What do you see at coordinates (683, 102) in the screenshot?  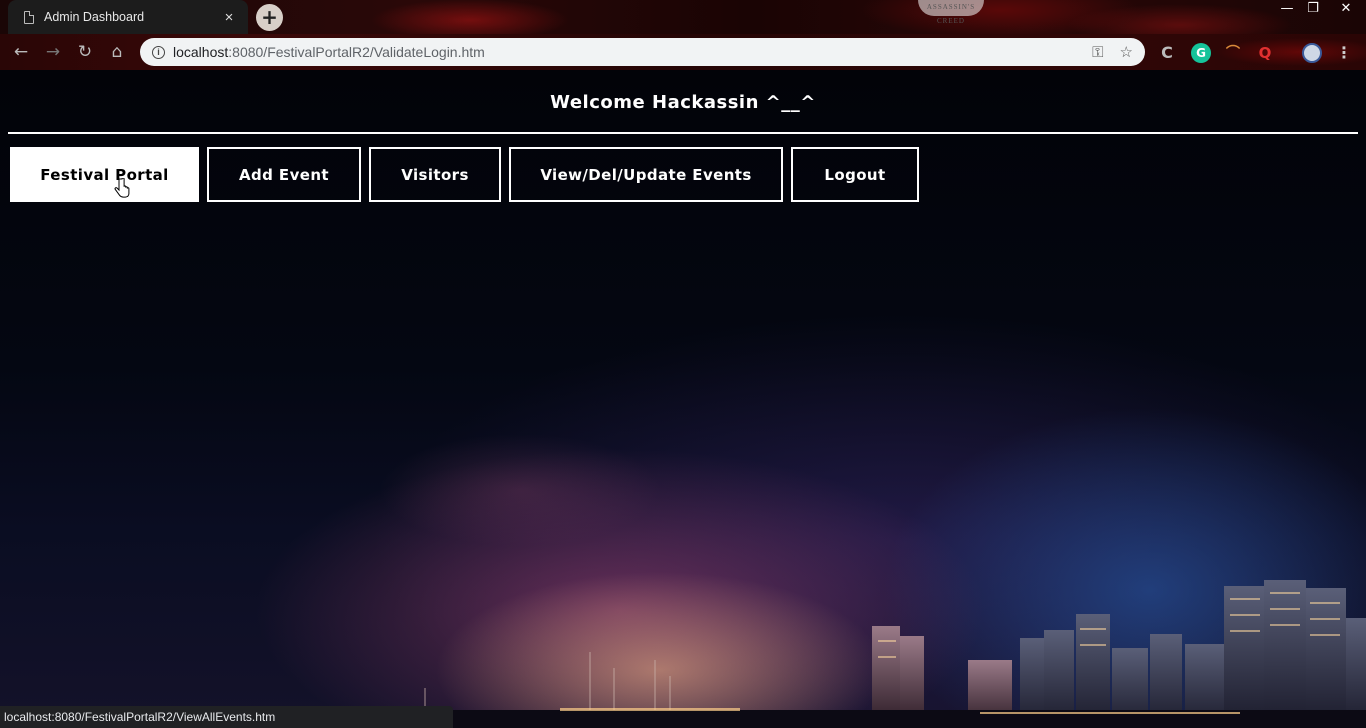 I see `welcome-heading: Welcome Hackassin ^__^` at bounding box center [683, 102].